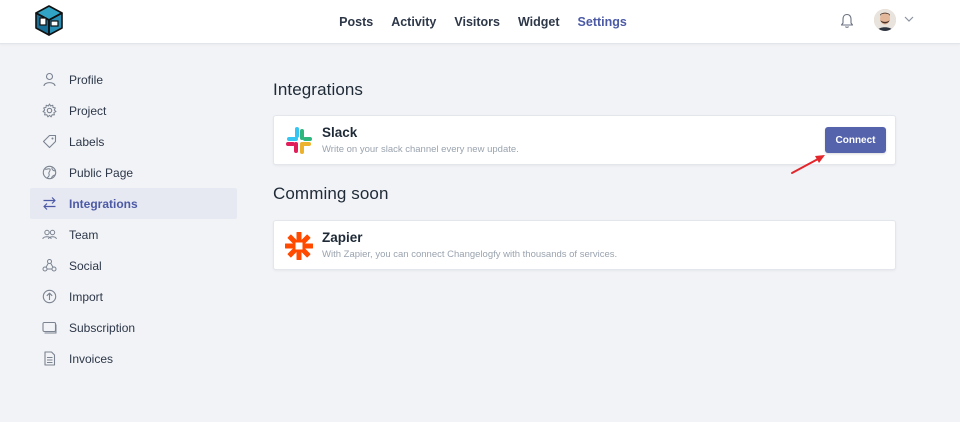  What do you see at coordinates (49, 141) in the screenshot?
I see `tag-icon` at bounding box center [49, 141].